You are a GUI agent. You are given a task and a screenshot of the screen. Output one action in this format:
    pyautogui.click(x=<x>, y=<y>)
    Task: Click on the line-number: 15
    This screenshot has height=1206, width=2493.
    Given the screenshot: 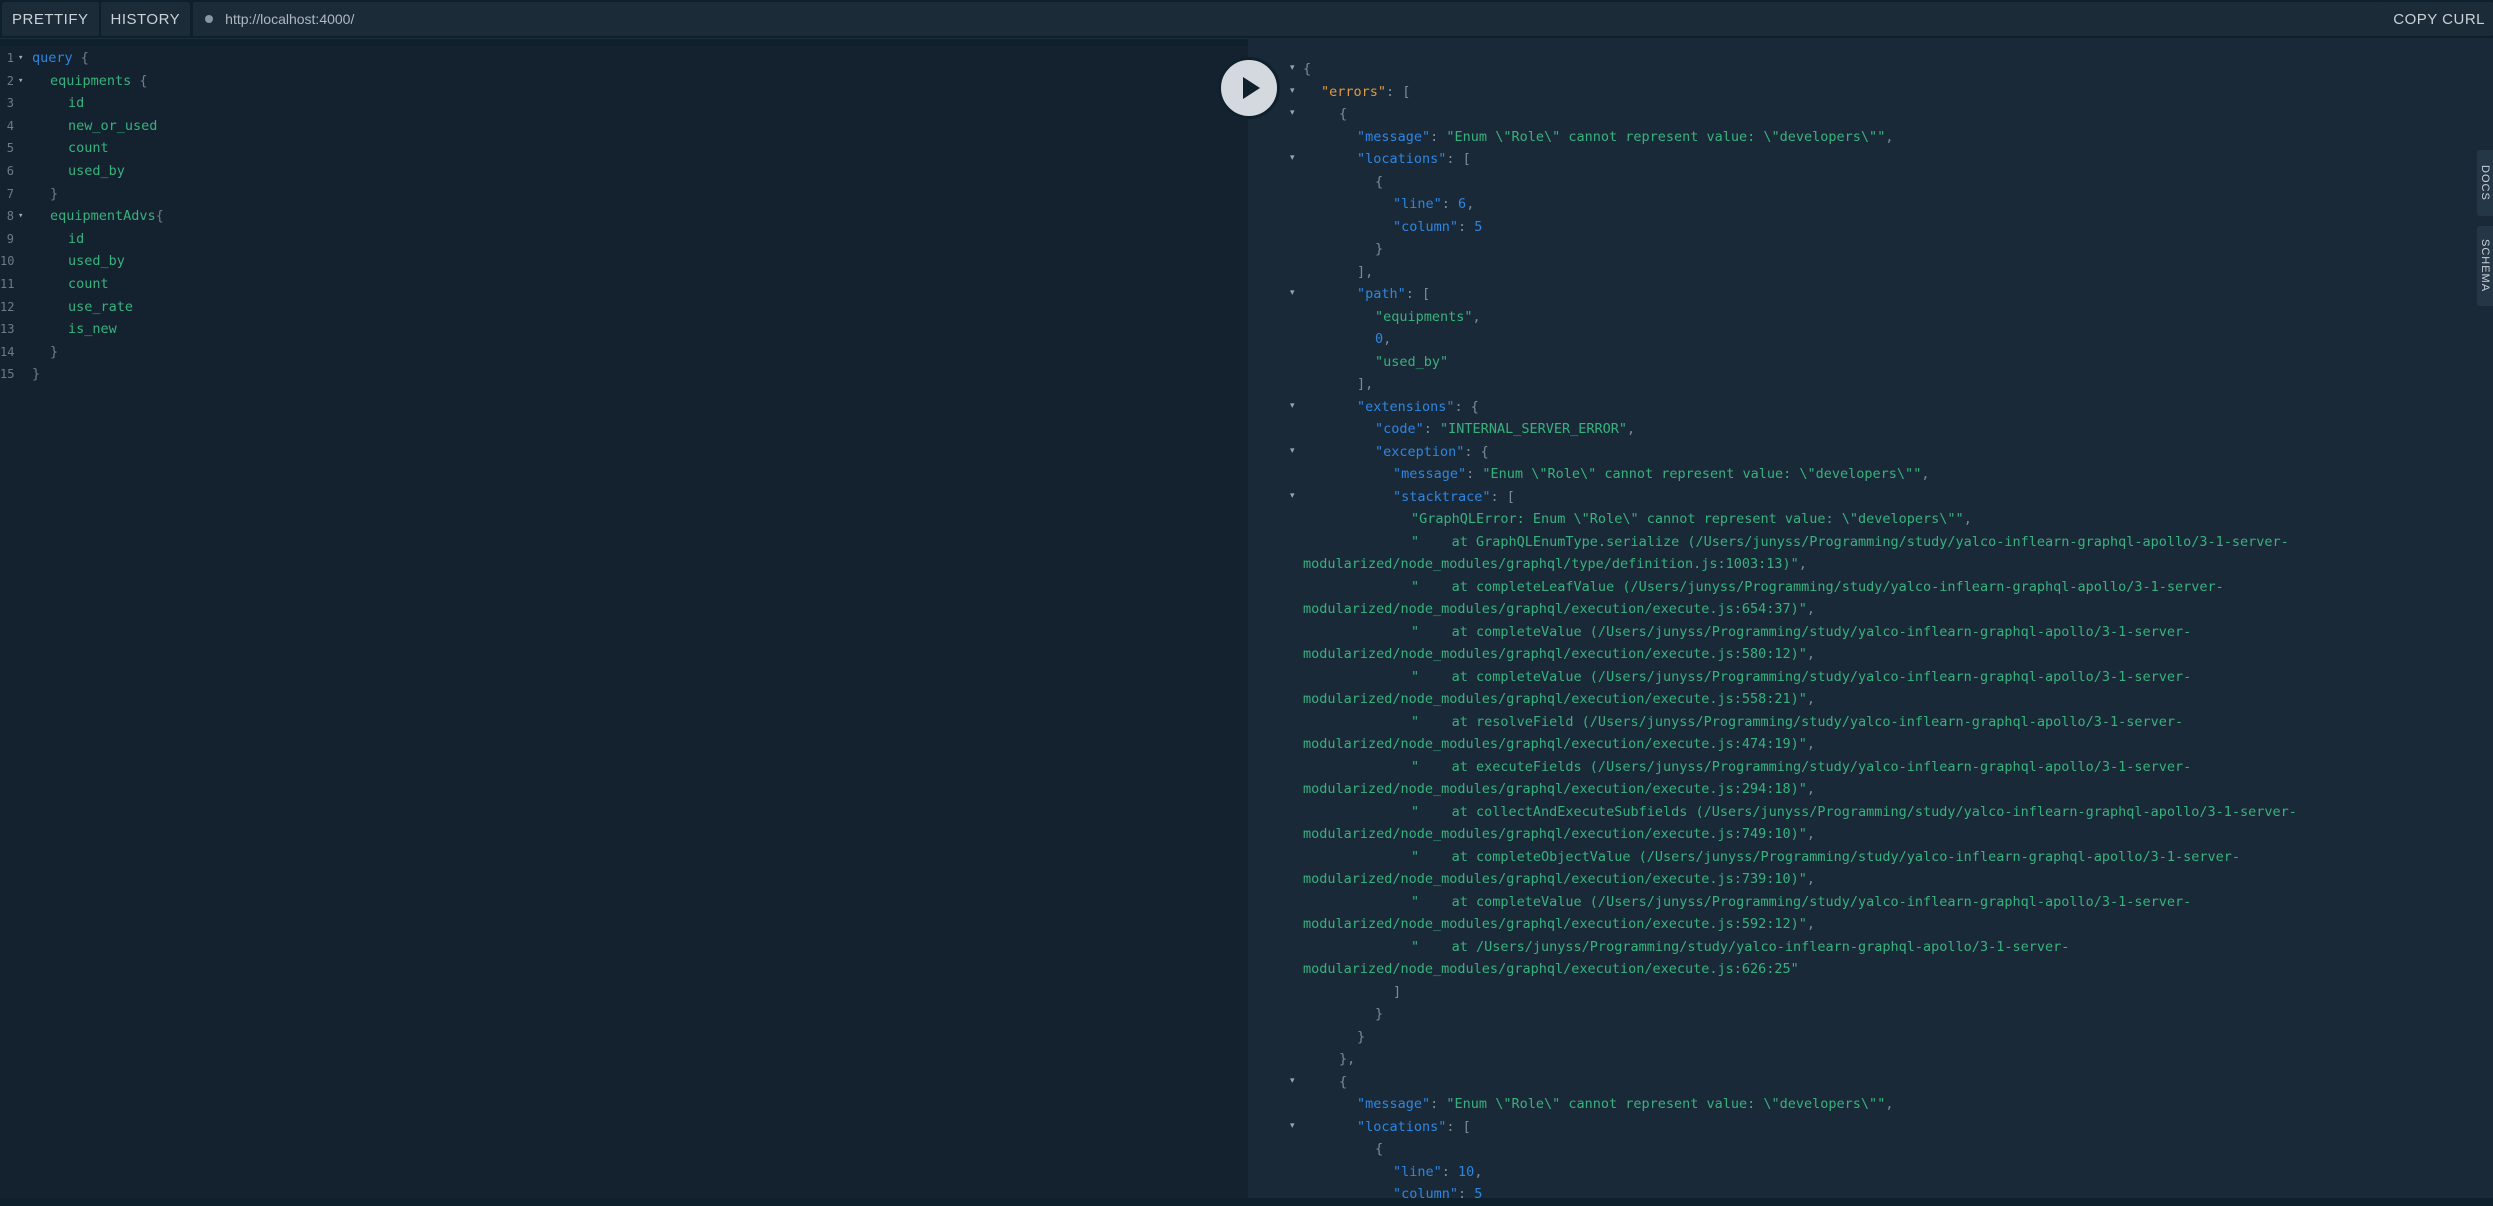 What is the action you would take?
    pyautogui.click(x=7, y=374)
    